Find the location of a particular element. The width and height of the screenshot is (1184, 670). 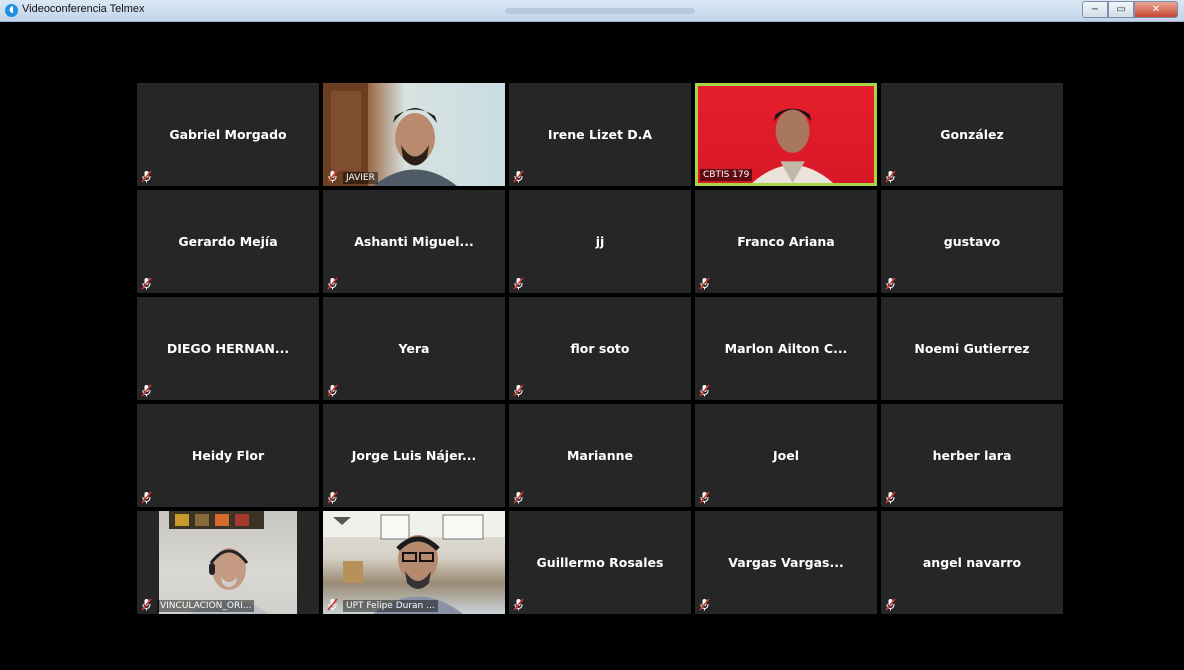

participant-tile: Joel is located at coordinates (786, 455).